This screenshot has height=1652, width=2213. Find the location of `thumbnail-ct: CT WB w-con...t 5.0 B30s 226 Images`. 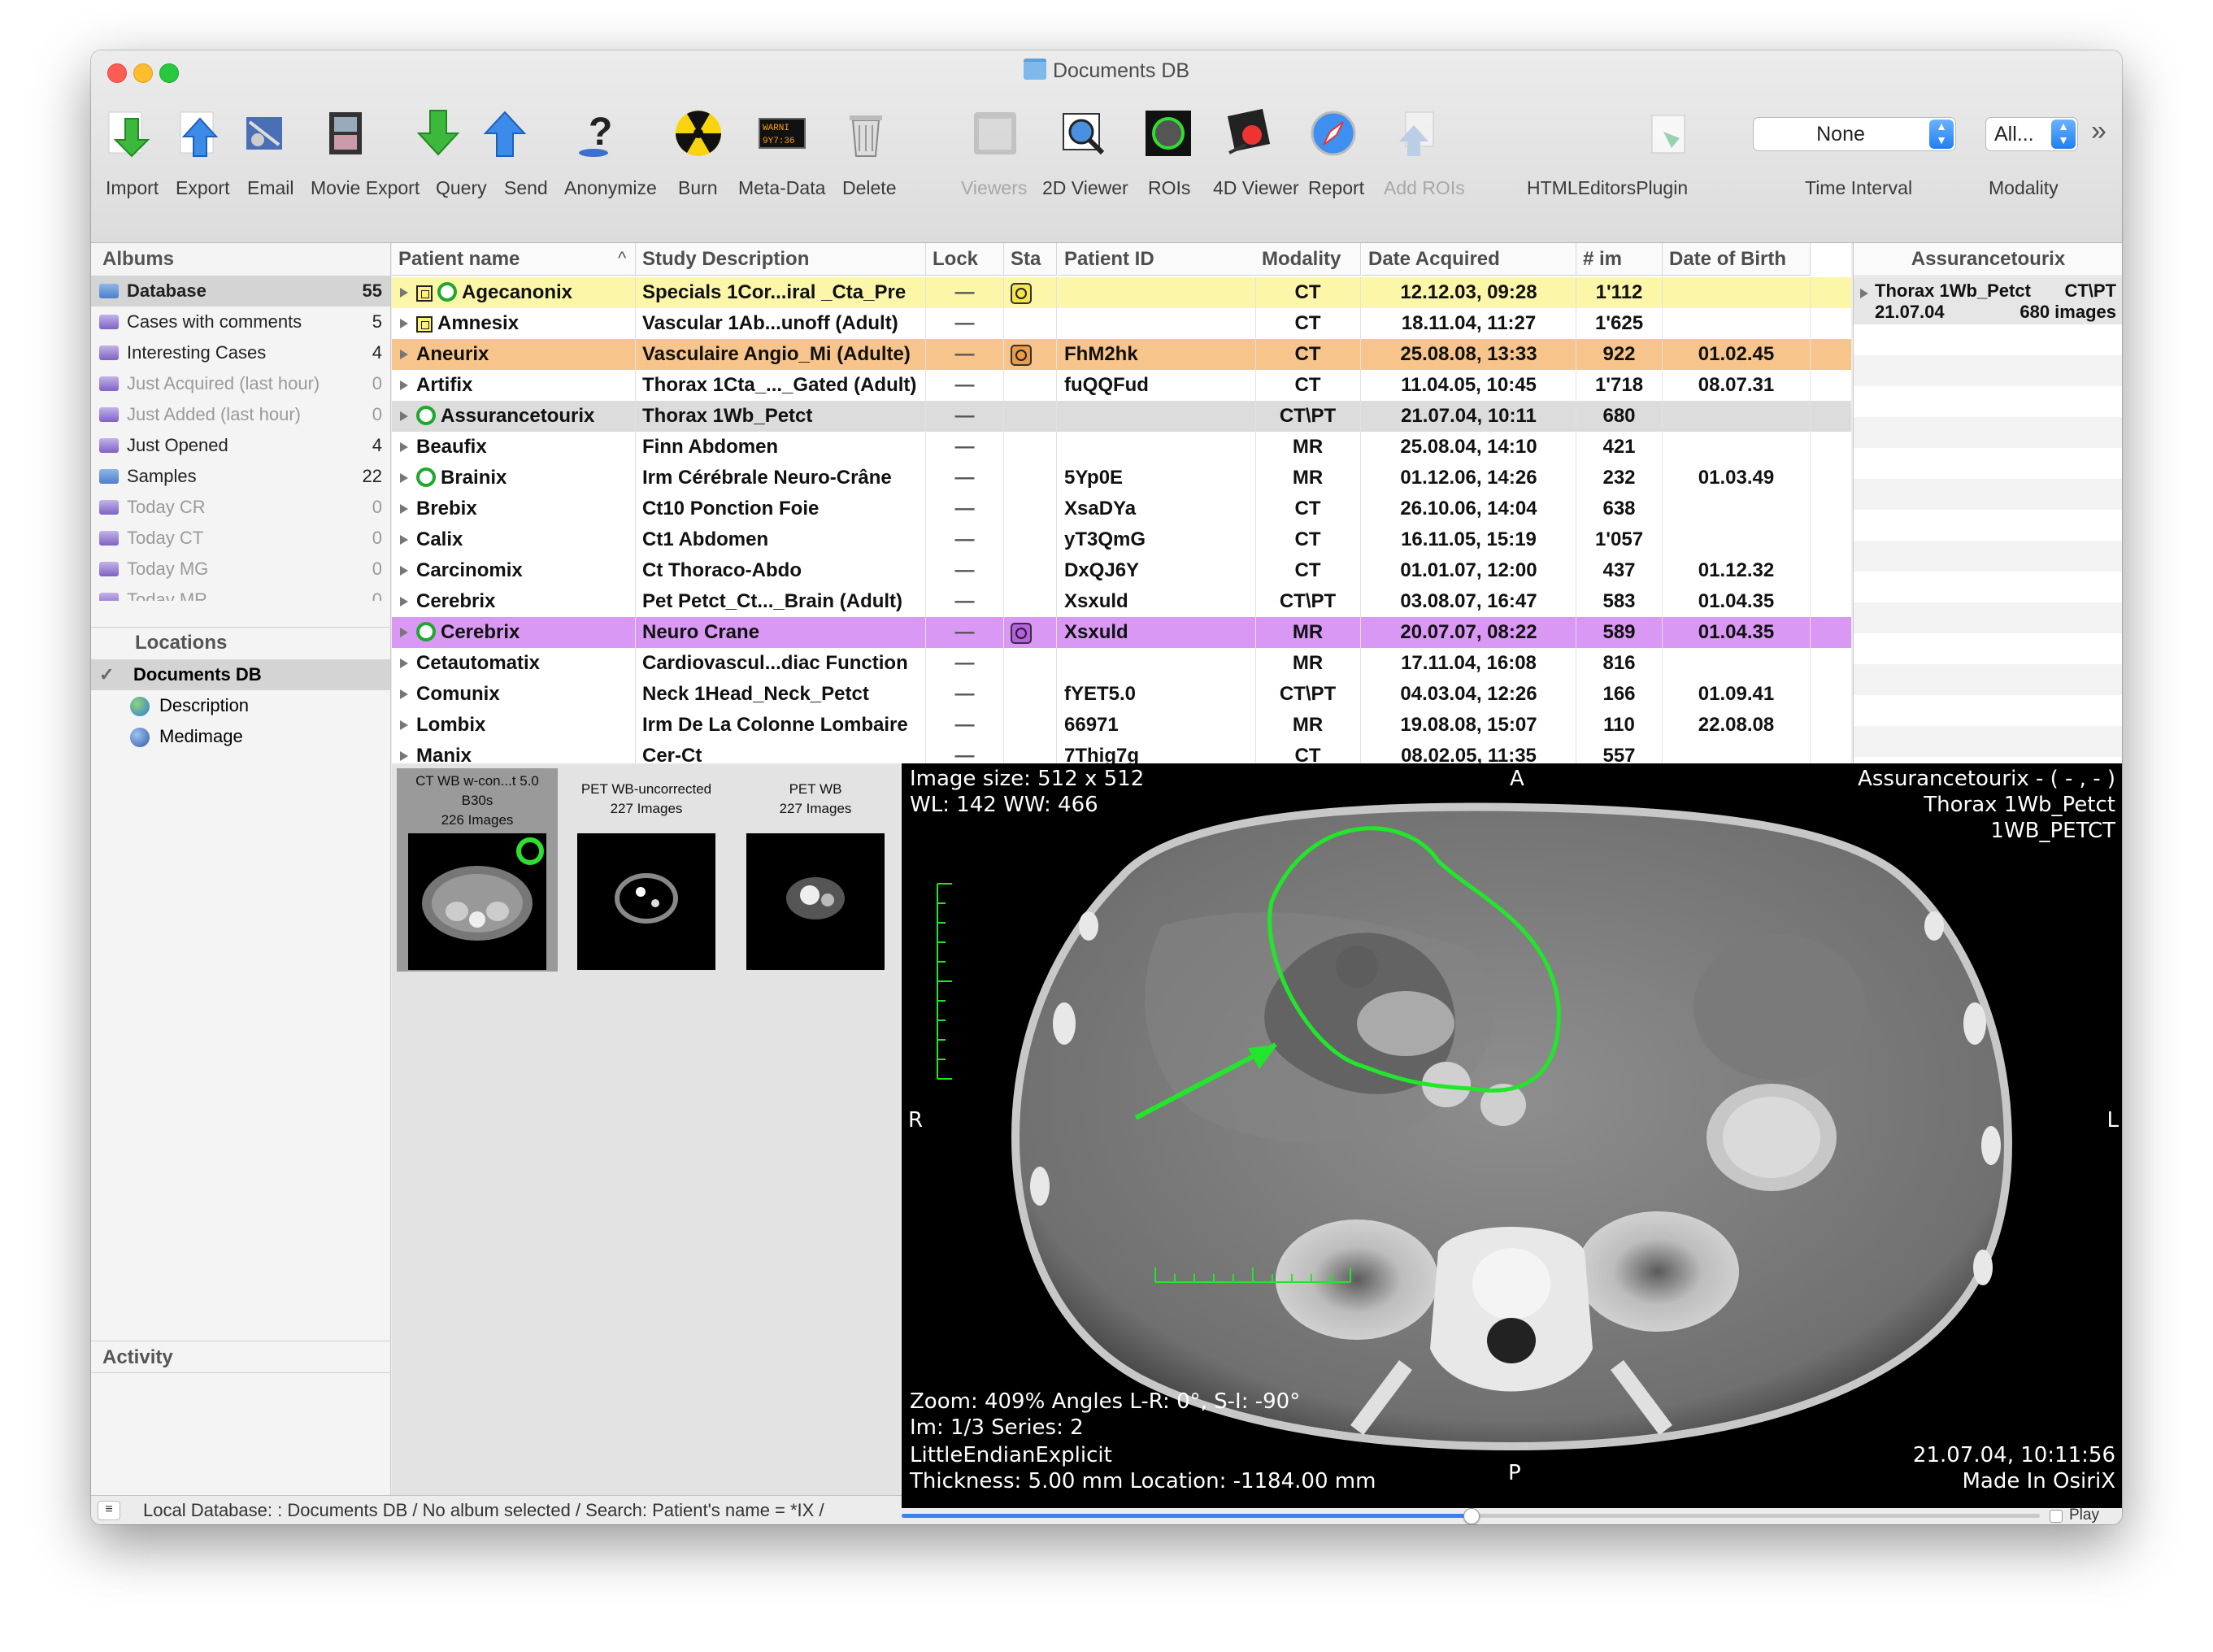

thumbnail-ct: CT WB w-con...t 5.0 B30s 226 Images is located at coordinates (477, 870).